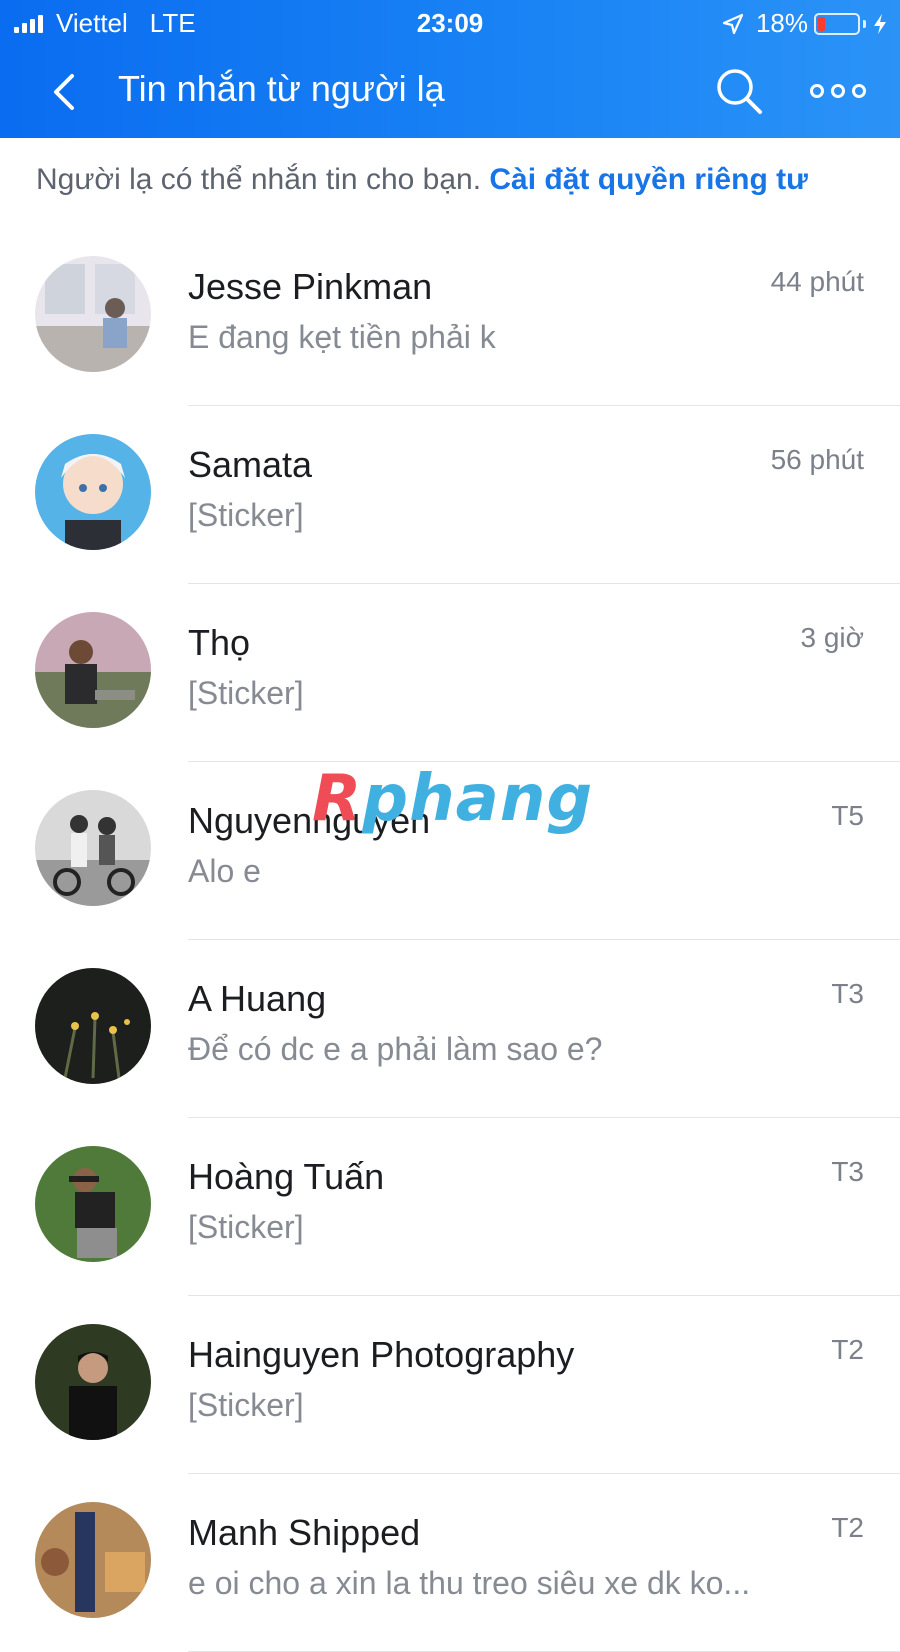 The height and width of the screenshot is (1652, 900). I want to click on page-title: Tin nhắn từ người lạ, so click(281, 88).